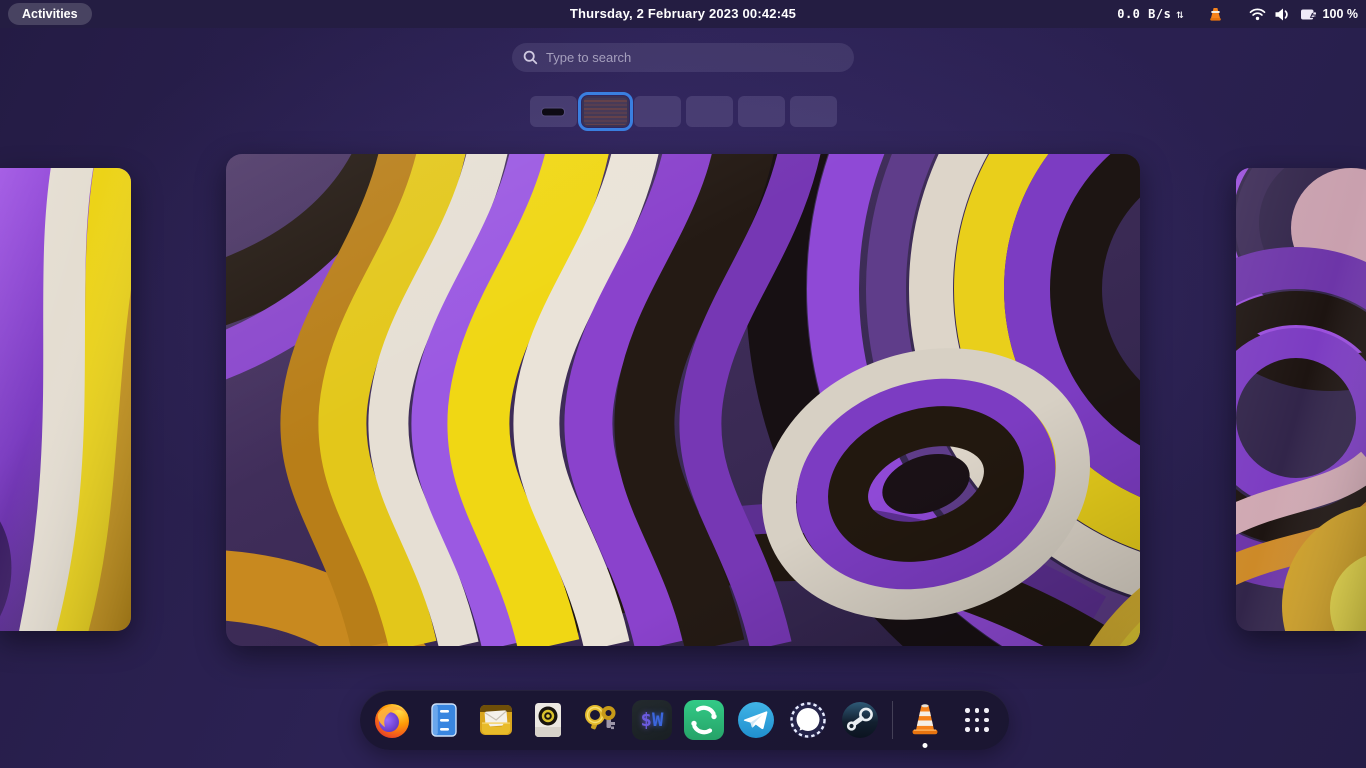 The image size is (1366, 768). I want to click on files-dock-icon, so click(444, 720).